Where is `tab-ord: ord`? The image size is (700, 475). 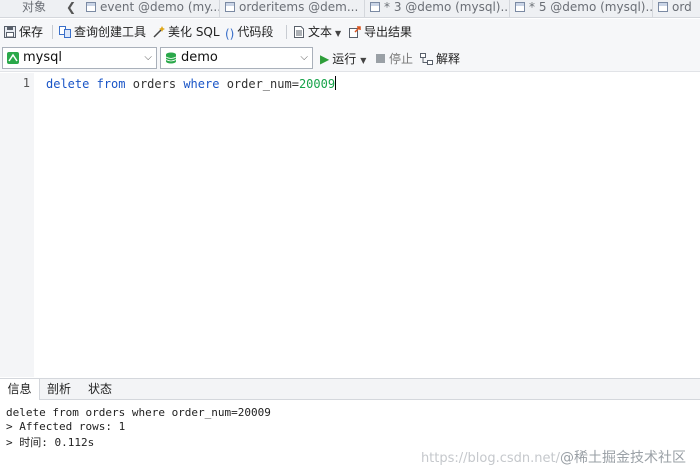
tab-ord: ord is located at coordinates (677, 8).